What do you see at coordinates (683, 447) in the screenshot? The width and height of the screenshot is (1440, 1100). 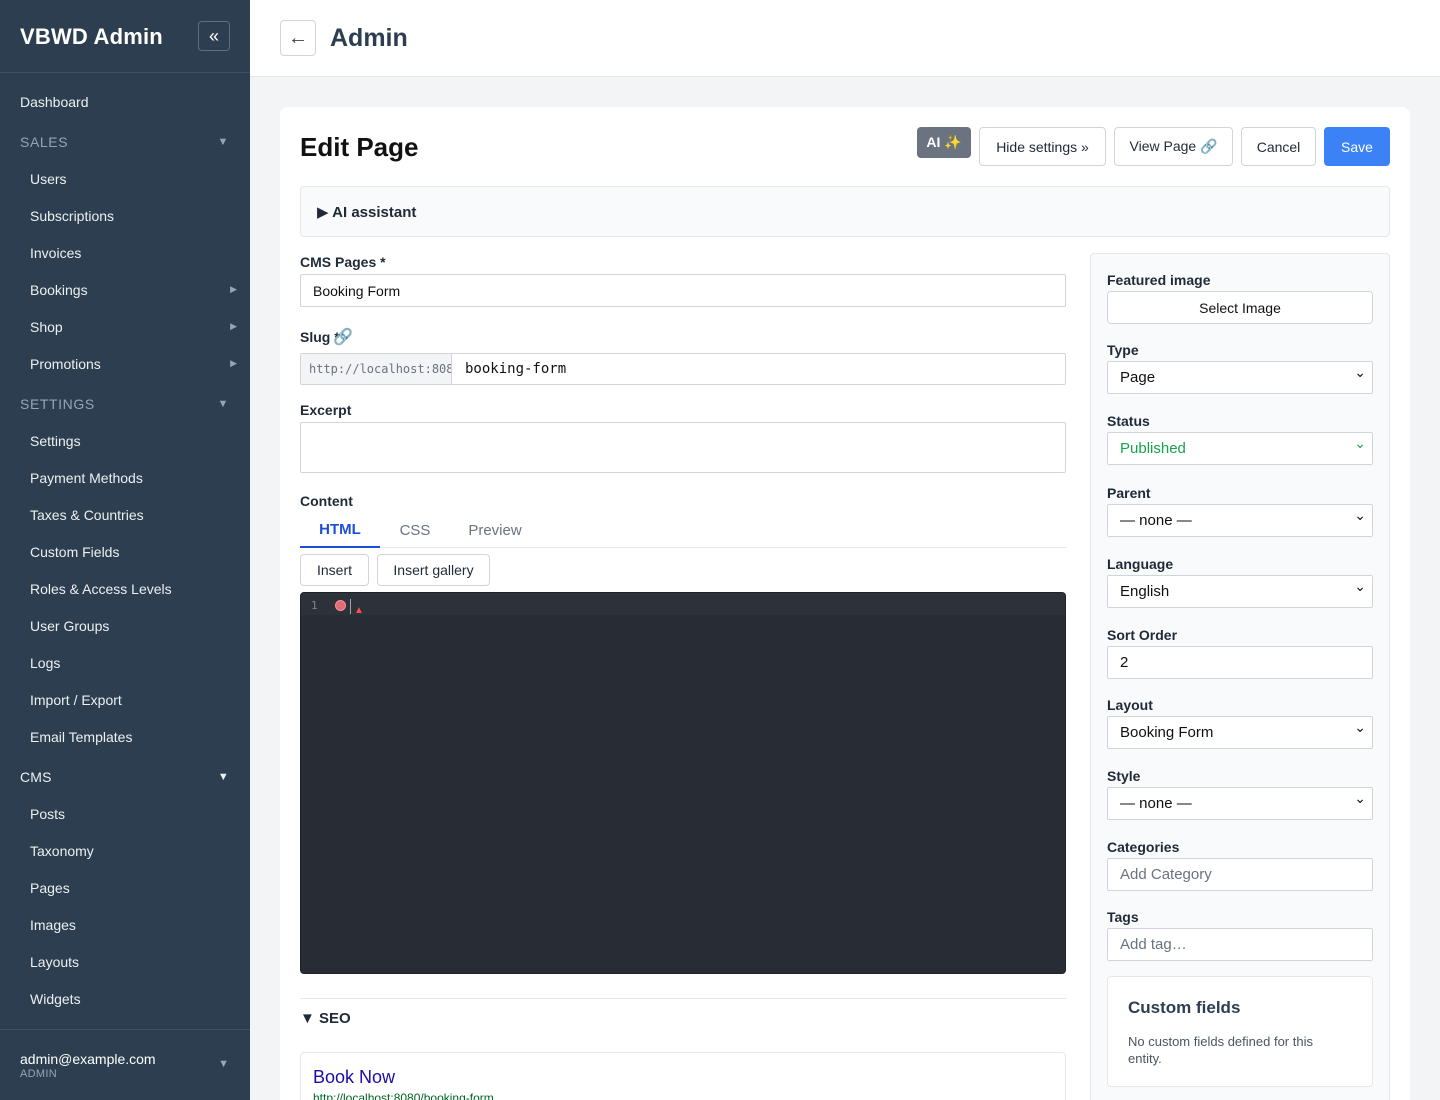 I see `excerpt-textarea` at bounding box center [683, 447].